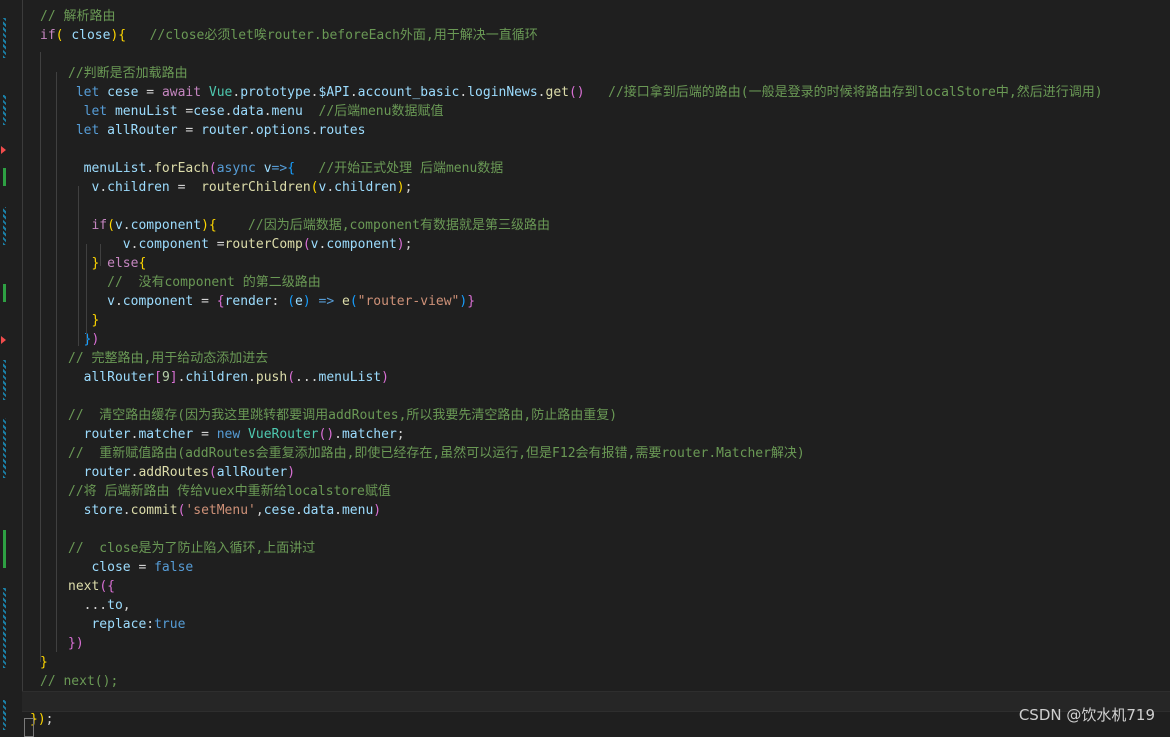 The width and height of the screenshot is (1170, 737). What do you see at coordinates (44, 662) in the screenshot?
I see `code-token: }` at bounding box center [44, 662].